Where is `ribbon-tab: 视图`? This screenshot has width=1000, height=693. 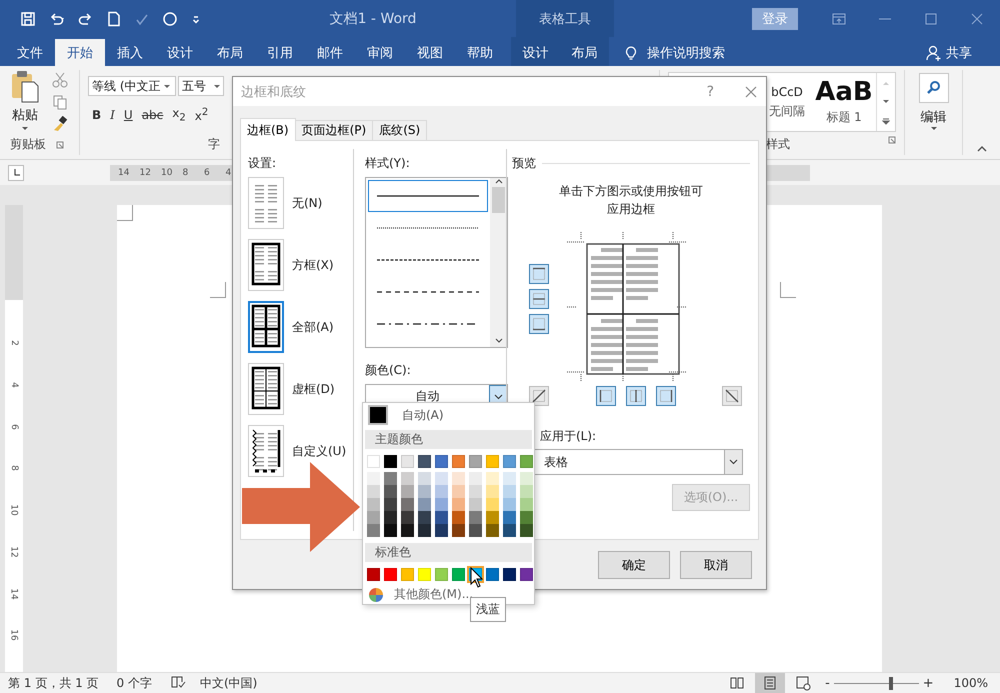 ribbon-tab: 视图 is located at coordinates (430, 52).